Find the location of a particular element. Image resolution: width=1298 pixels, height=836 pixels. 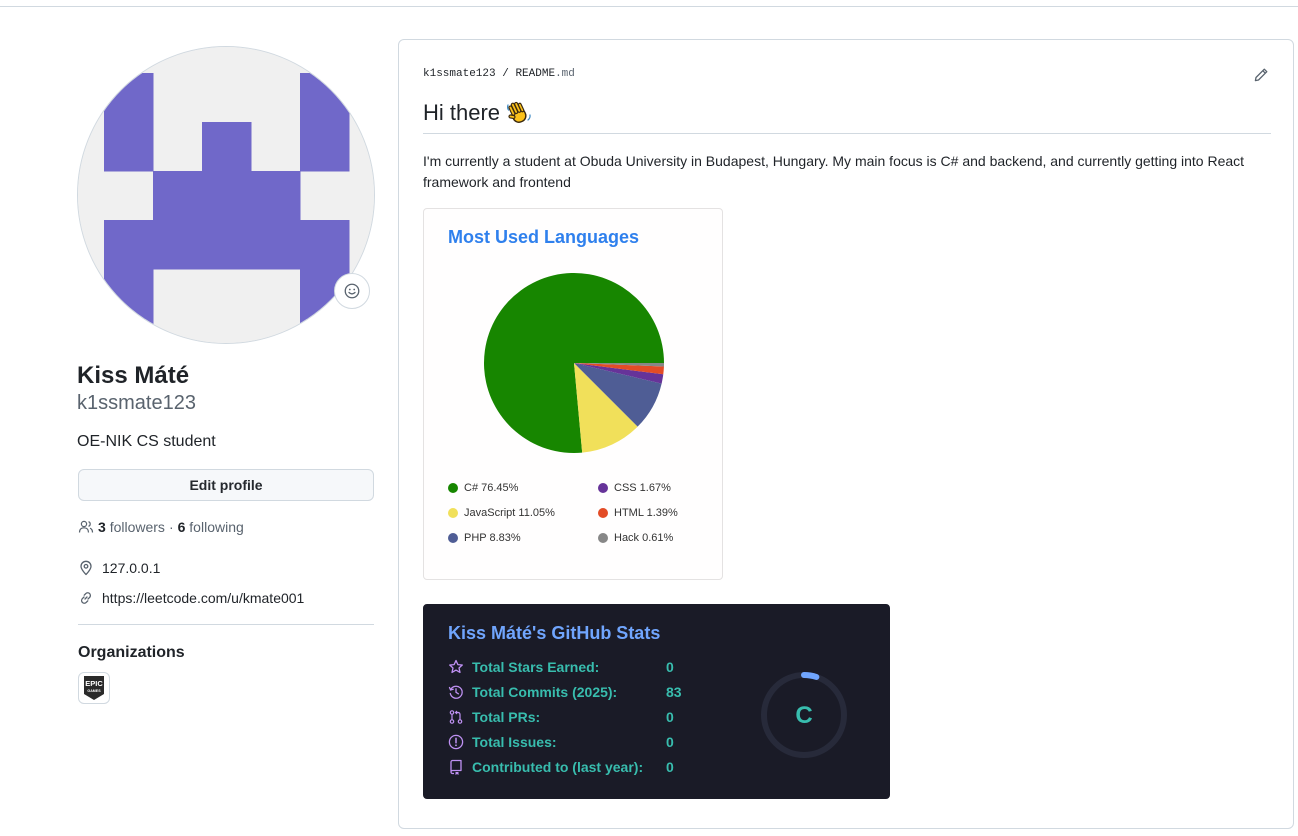

profile-username: k1ssmate123 is located at coordinates (136, 403).